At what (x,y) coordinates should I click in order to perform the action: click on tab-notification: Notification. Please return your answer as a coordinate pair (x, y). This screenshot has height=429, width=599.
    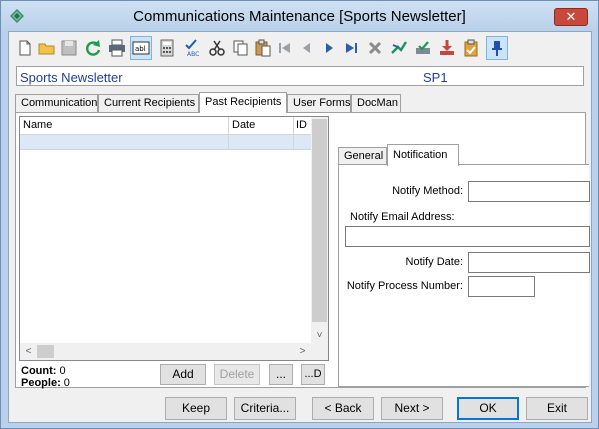
    Looking at the image, I should click on (423, 155).